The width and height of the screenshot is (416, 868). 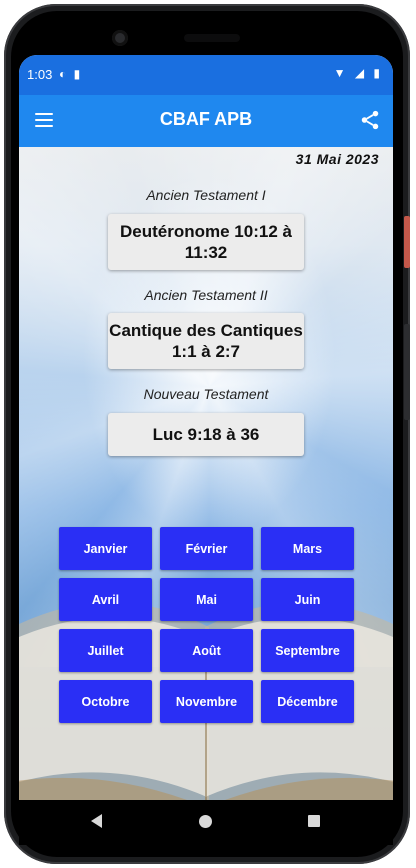 What do you see at coordinates (206, 650) in the screenshot?
I see `month-button-aout: Août` at bounding box center [206, 650].